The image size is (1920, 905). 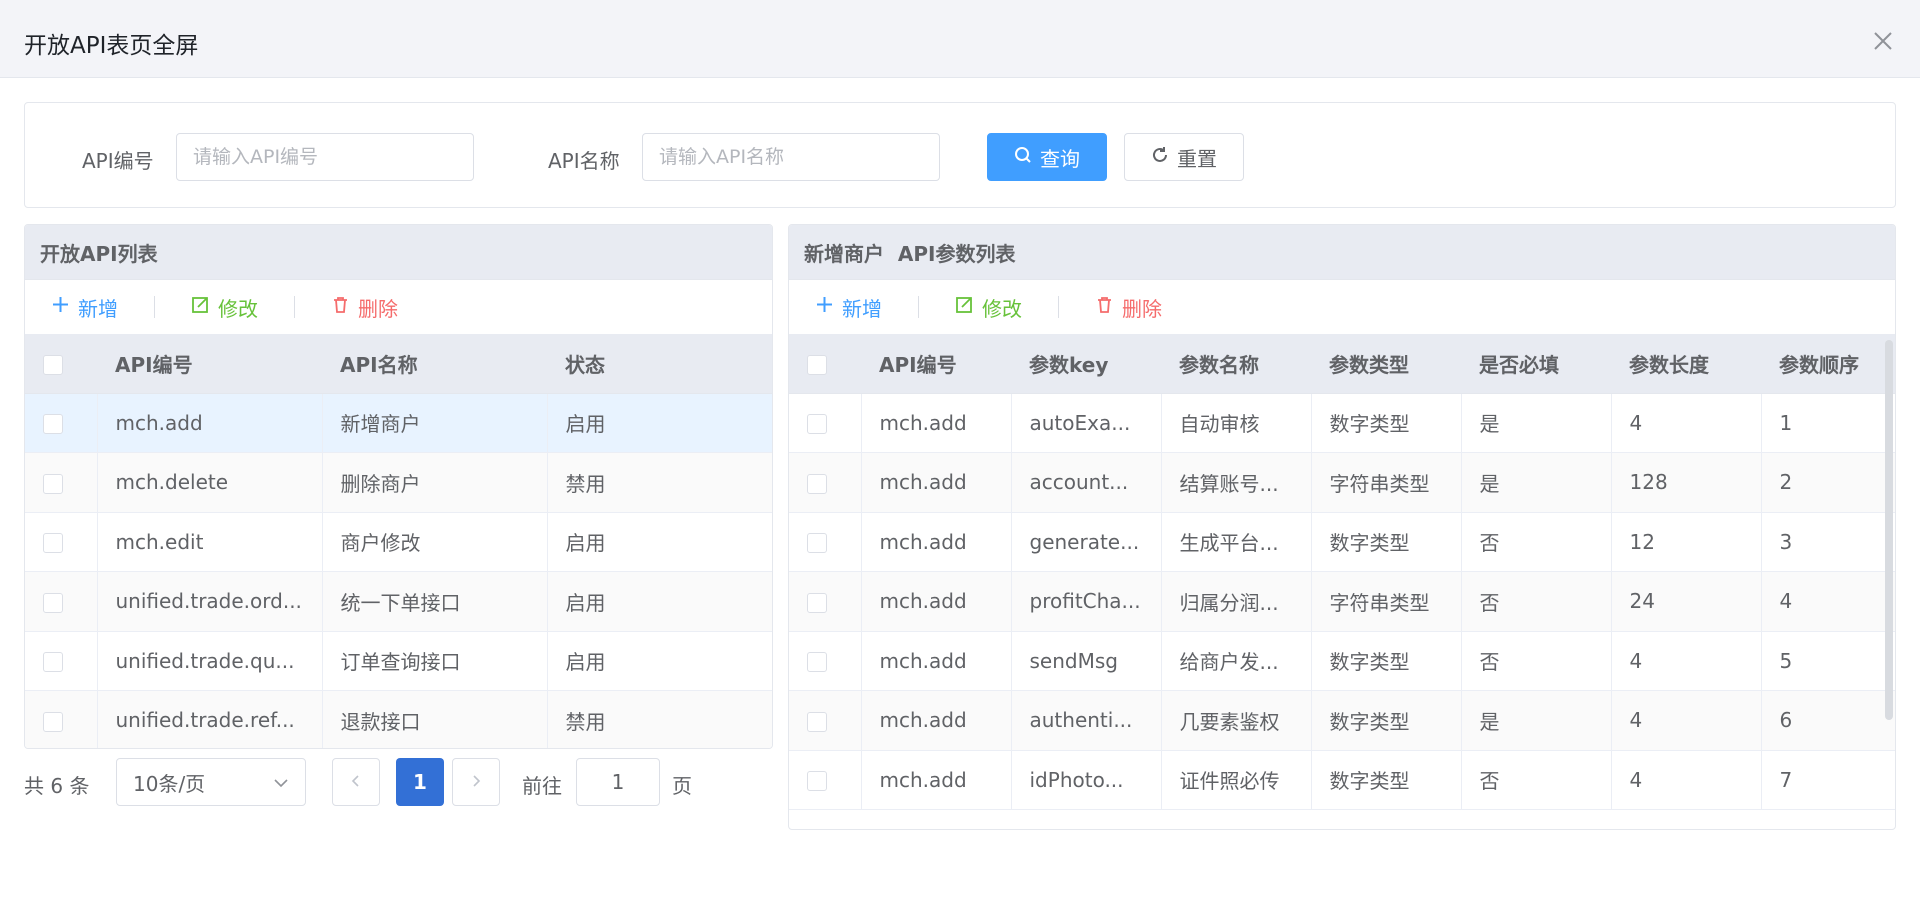 I want to click on table-row: unified.trade.ord... 统一下单接口 启用, so click(x=398, y=601).